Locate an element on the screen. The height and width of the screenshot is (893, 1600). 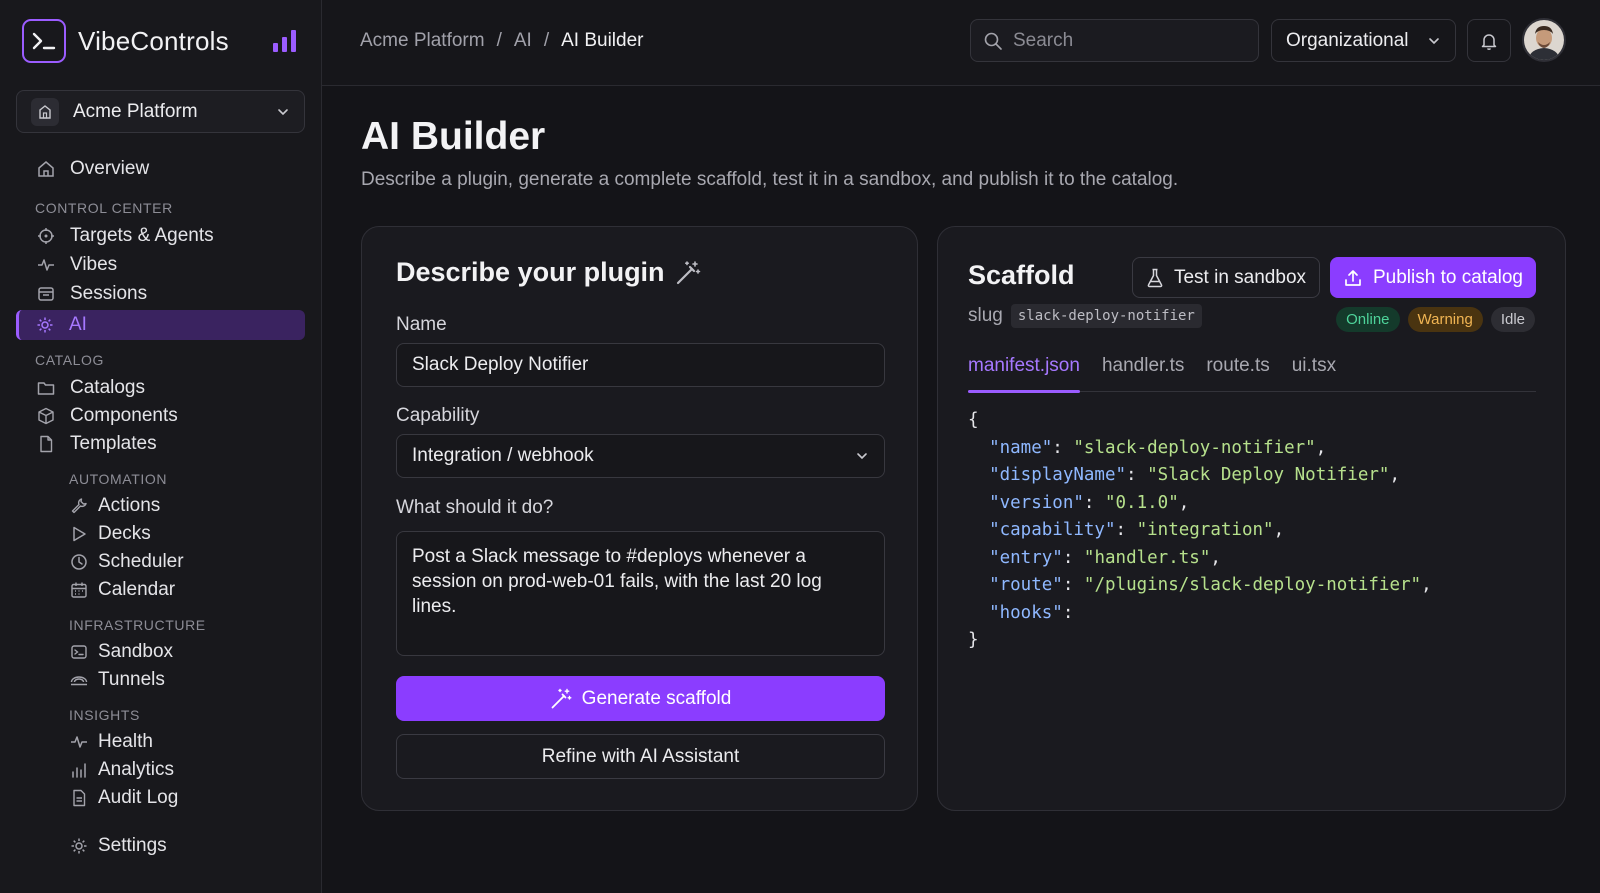
section-infrastructure: INFRASTRUCTURE is located at coordinates (137, 625).